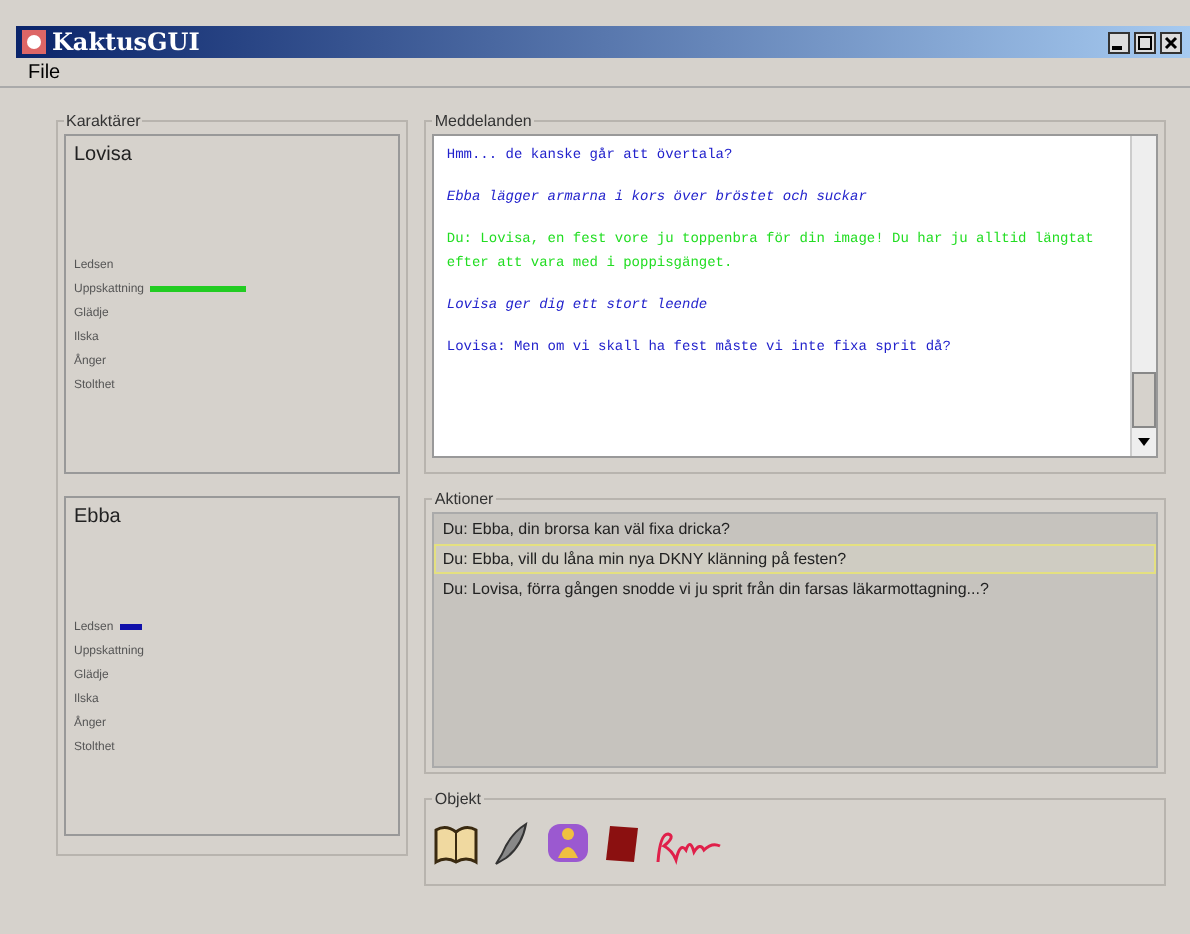  I want to click on panel-title: Objekt, so click(457, 799).